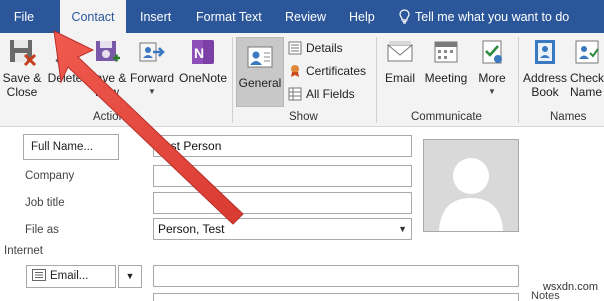 The width and height of the screenshot is (604, 301). What do you see at coordinates (130, 276) in the screenshot?
I see `email-type-dropdown-icon: ▼` at bounding box center [130, 276].